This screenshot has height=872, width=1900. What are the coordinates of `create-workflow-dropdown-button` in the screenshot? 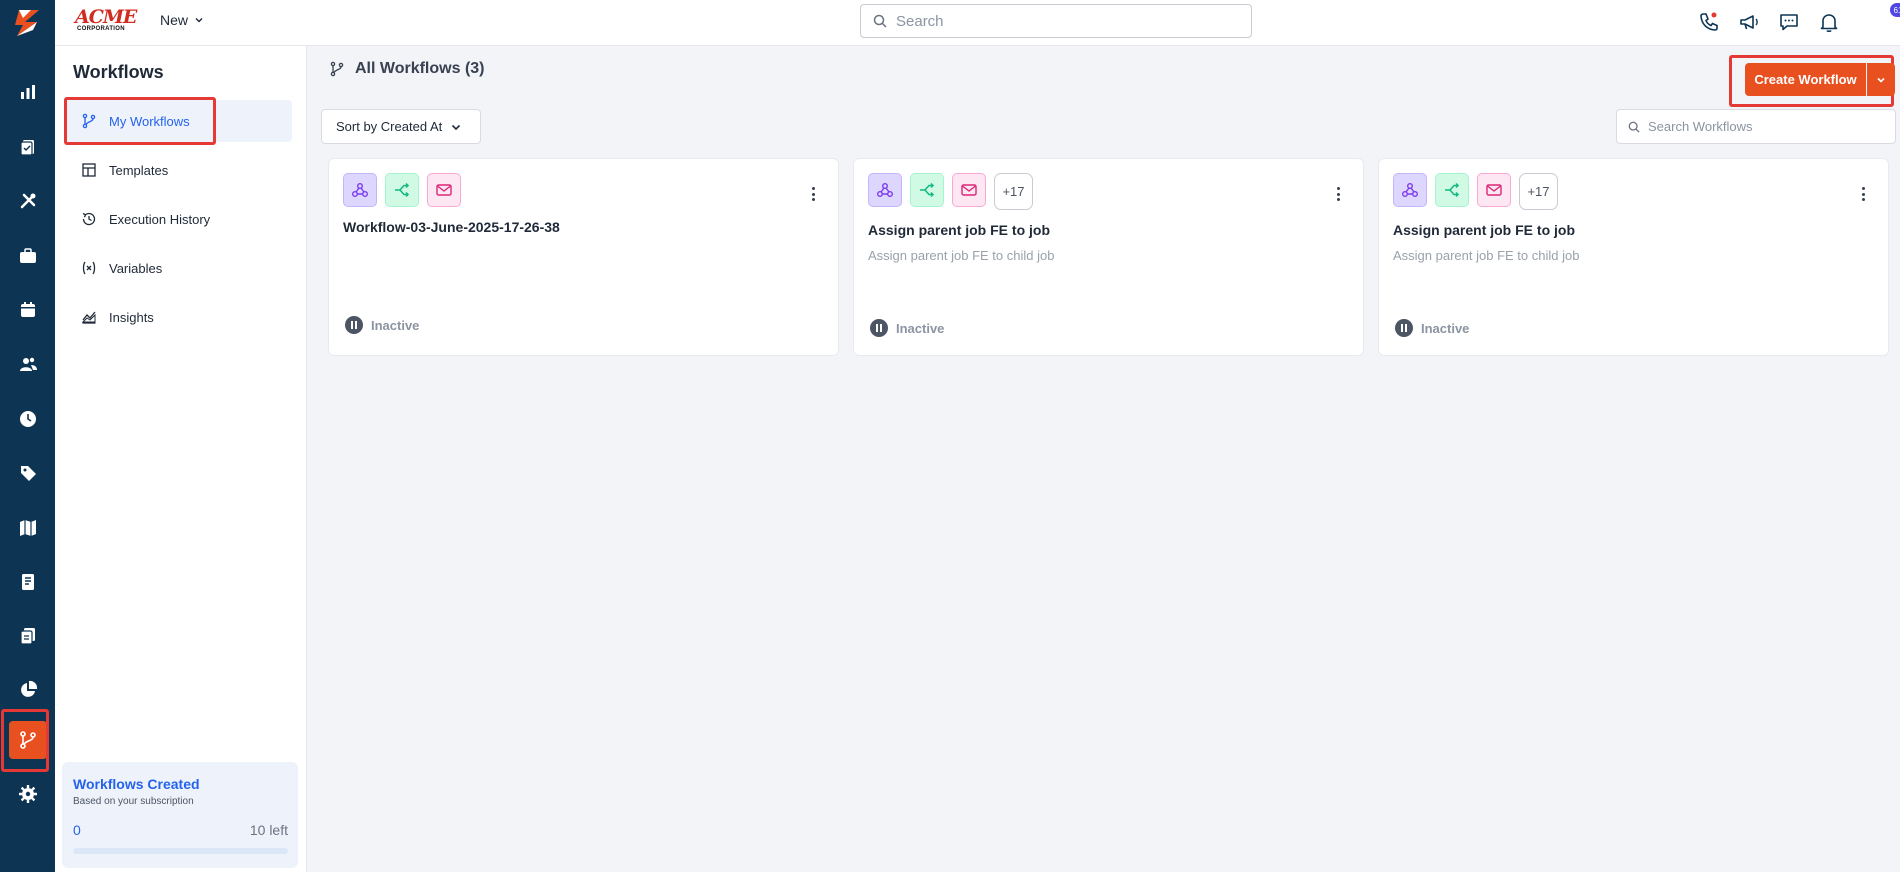 It's located at (1881, 79).